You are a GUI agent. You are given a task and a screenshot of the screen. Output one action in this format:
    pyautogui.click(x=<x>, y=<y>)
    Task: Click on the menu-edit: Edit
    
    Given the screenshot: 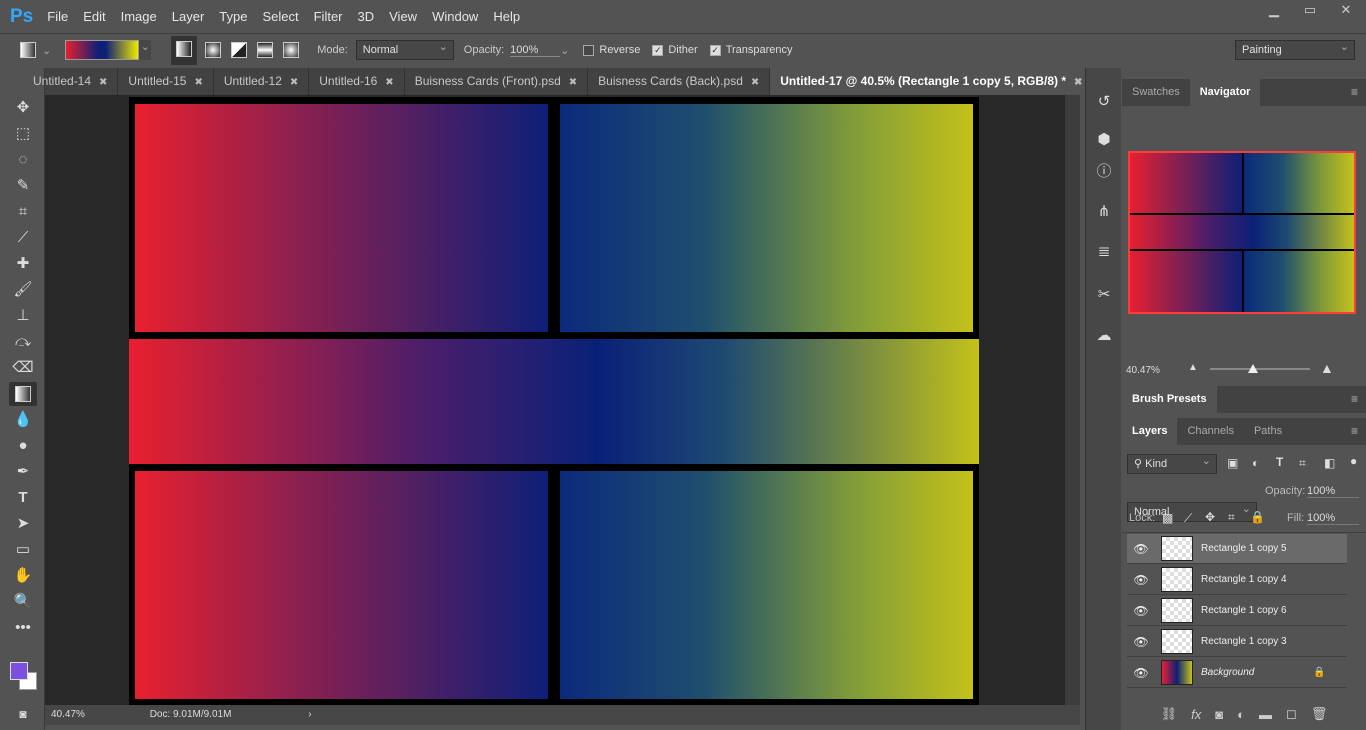 What is the action you would take?
    pyautogui.click(x=94, y=16)
    